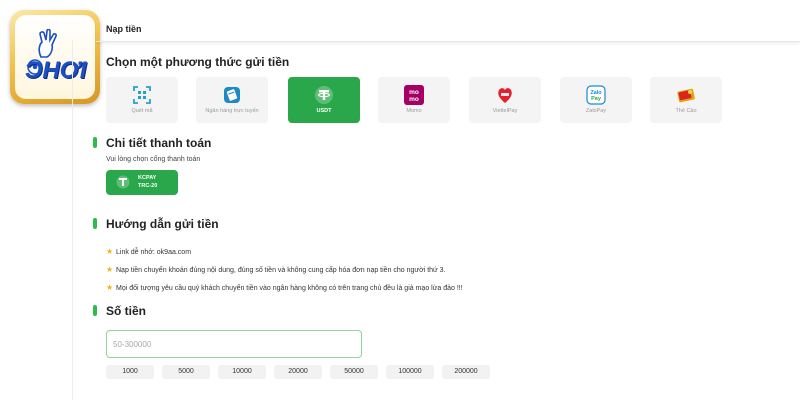 The width and height of the screenshot is (800, 400). Describe the element at coordinates (124, 29) in the screenshot. I see `page-title: Nạp tiền` at that location.